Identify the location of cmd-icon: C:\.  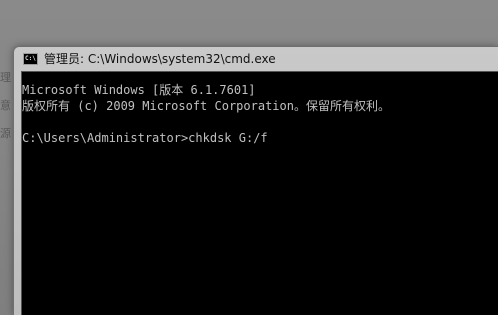
(30, 59).